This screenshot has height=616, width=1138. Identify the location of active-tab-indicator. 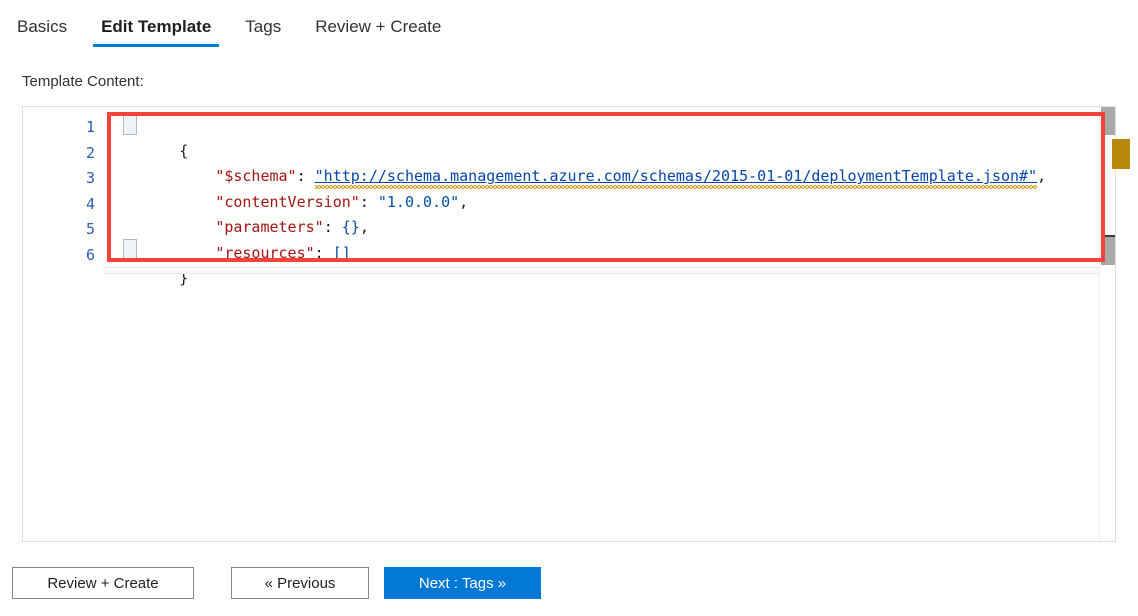
(156, 45).